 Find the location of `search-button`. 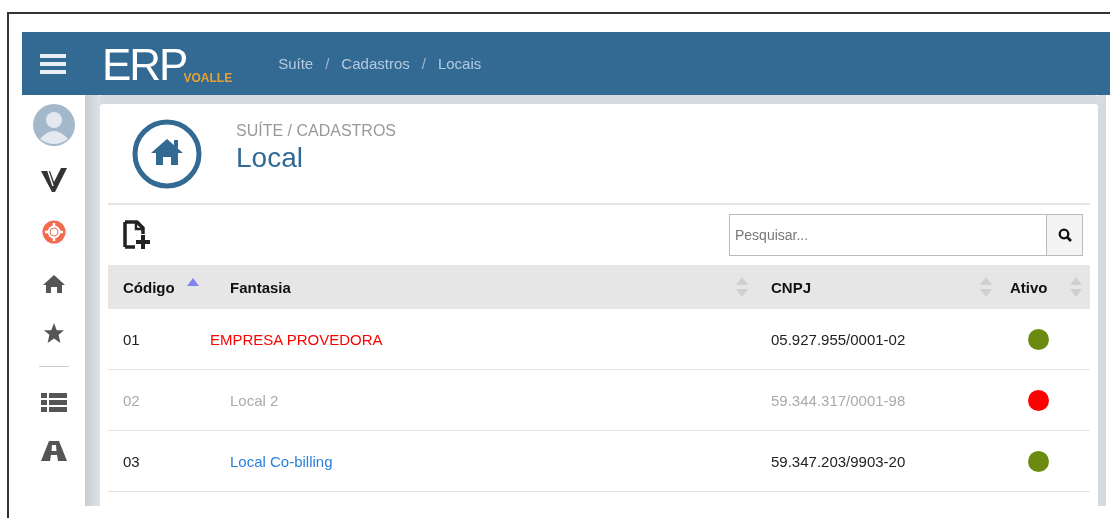

search-button is located at coordinates (1064, 235).